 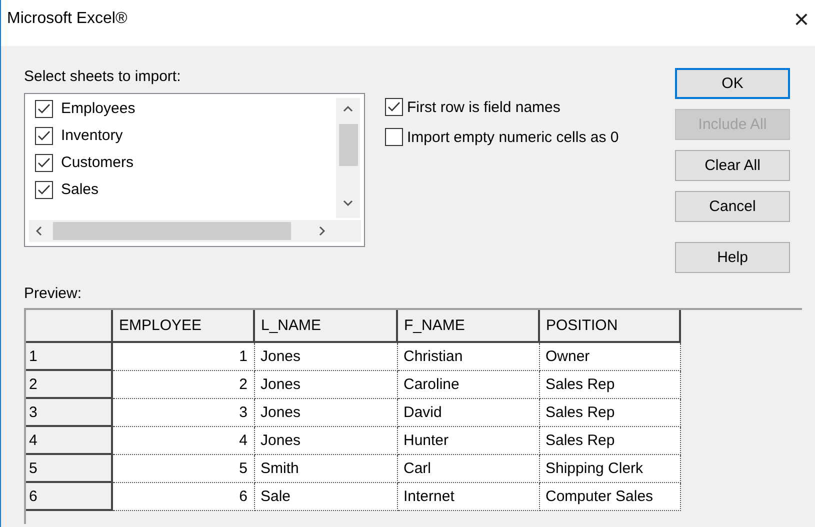 I want to click on sheet-name: Inventory, so click(x=92, y=135).